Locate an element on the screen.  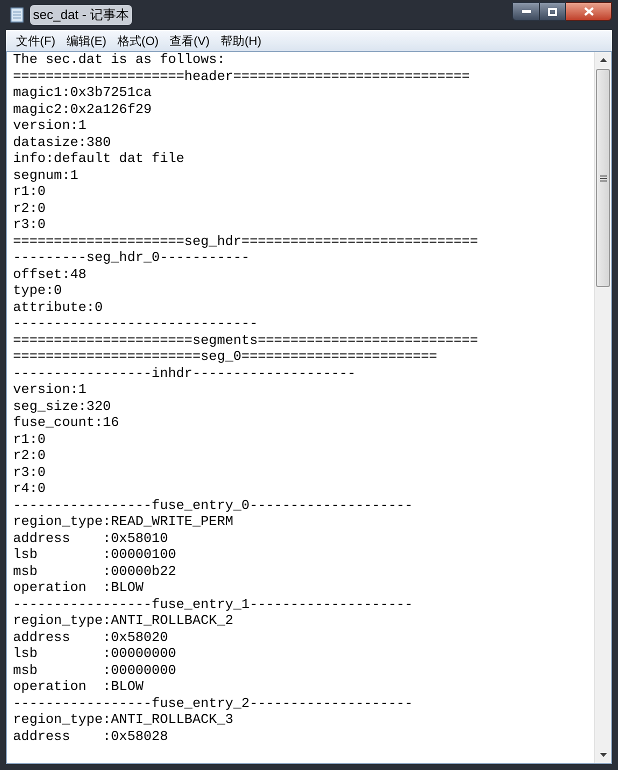
text-line: msb :00000000 is located at coordinates (94, 672).